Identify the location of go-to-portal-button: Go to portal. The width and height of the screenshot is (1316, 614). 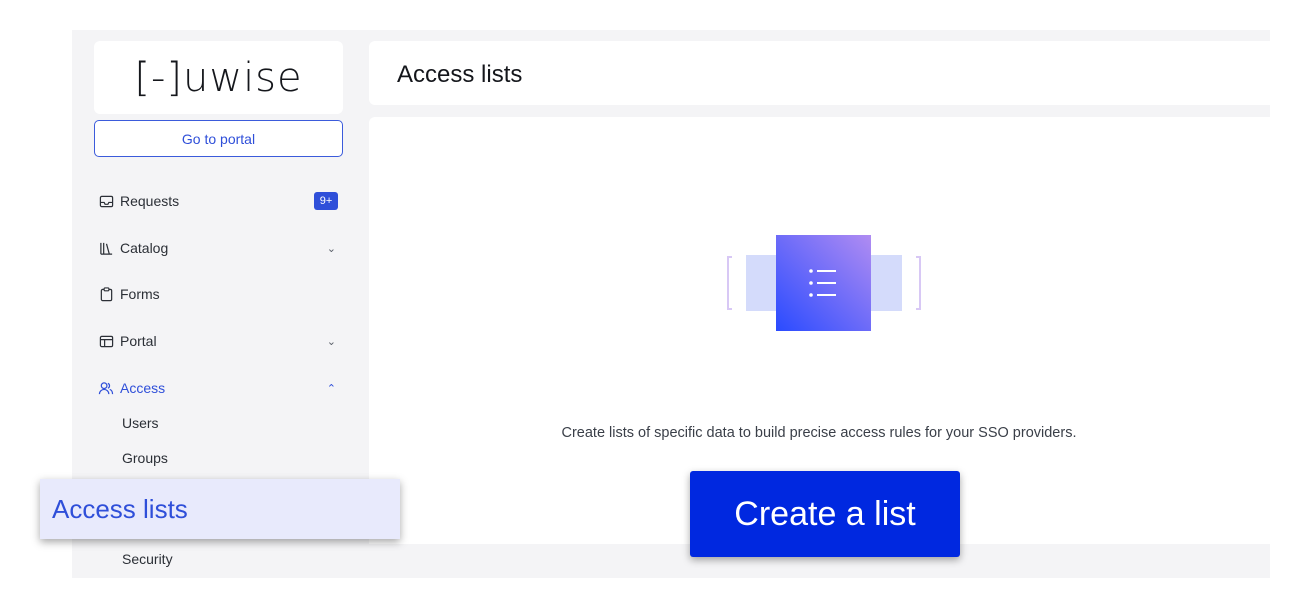
(218, 138).